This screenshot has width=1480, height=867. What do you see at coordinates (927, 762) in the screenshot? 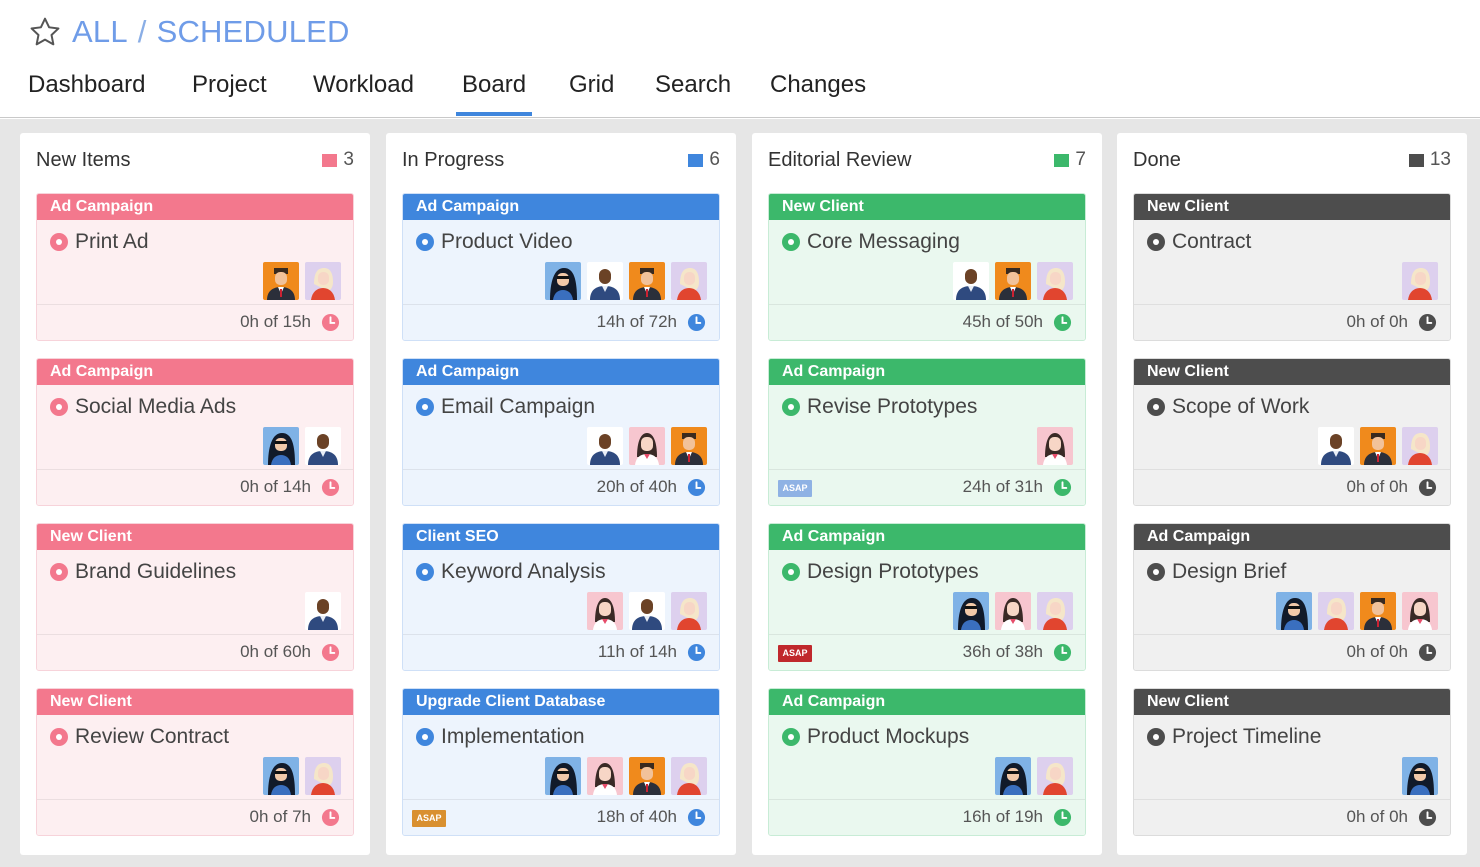
I see `task-card: Ad Campaign Product Mockups 16h of 19h` at bounding box center [927, 762].